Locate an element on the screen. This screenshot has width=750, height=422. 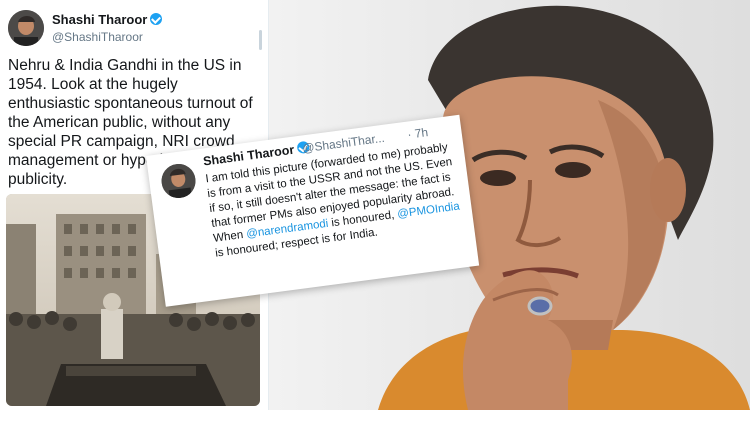
tweet-timestamp: · 7h is located at coordinates (418, 133).